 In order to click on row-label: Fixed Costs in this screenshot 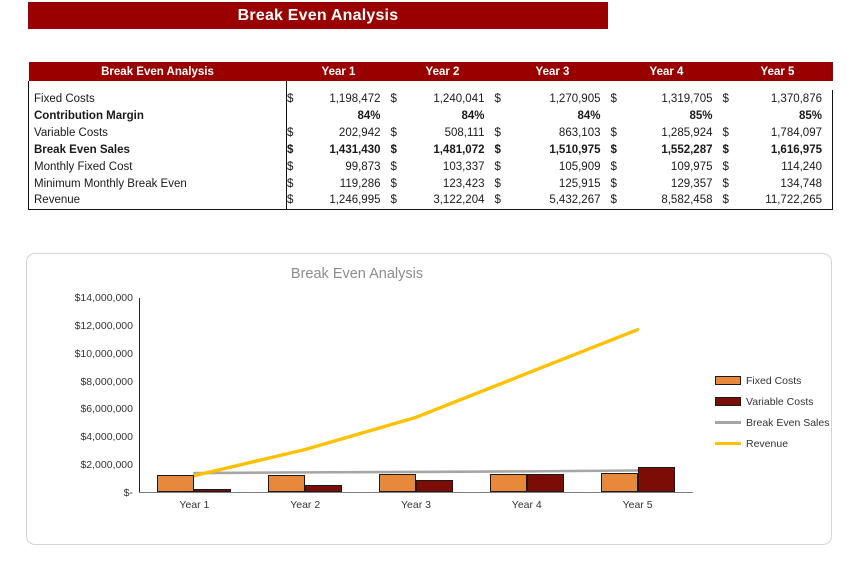, I will do `click(157, 98)`.